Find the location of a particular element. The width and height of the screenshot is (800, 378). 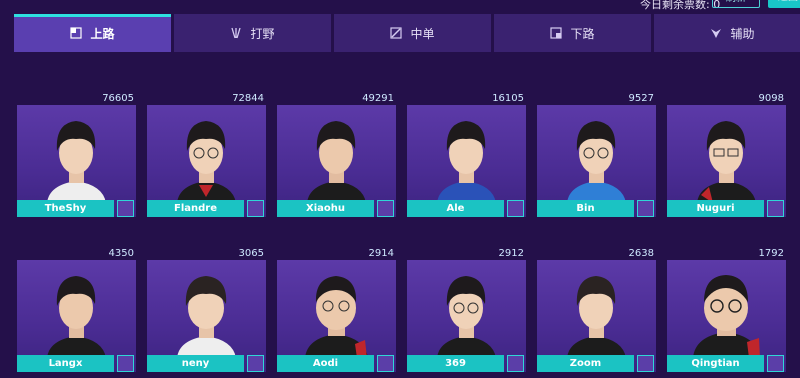

tab-support: 辅助 is located at coordinates (727, 33).